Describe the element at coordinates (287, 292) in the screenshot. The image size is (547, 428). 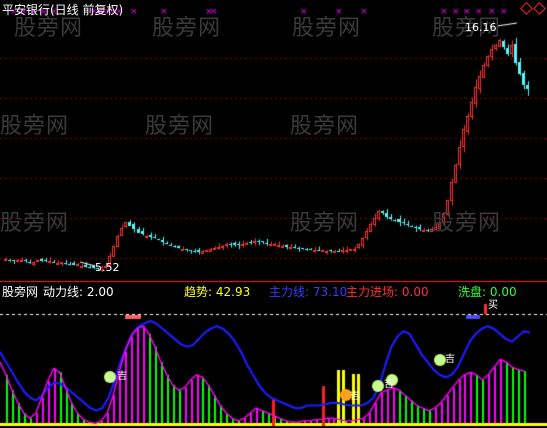
I see `indicator-main-line-key: 主力线` at that location.